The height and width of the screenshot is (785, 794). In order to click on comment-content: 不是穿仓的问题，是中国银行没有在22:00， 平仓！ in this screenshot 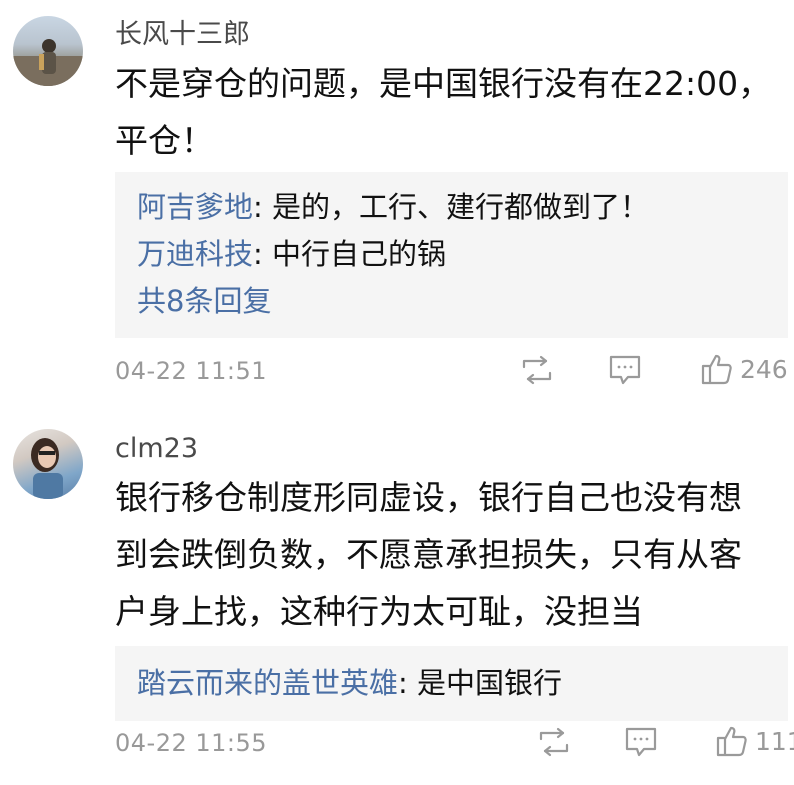, I will do `click(447, 112)`.